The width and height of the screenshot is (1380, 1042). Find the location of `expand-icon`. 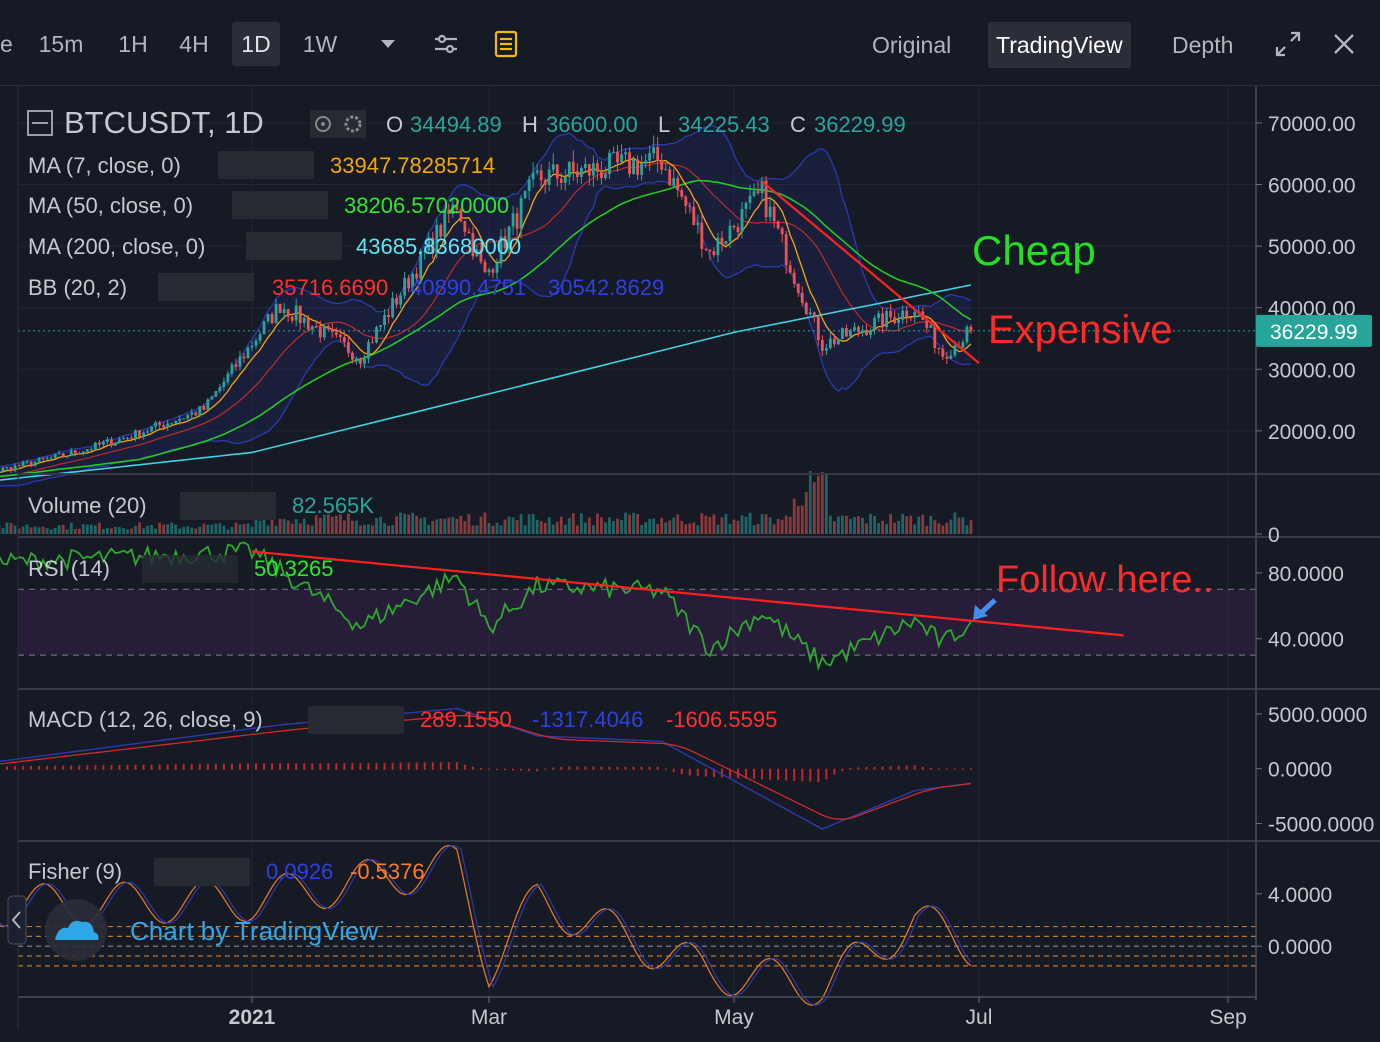

expand-icon is located at coordinates (1288, 44).